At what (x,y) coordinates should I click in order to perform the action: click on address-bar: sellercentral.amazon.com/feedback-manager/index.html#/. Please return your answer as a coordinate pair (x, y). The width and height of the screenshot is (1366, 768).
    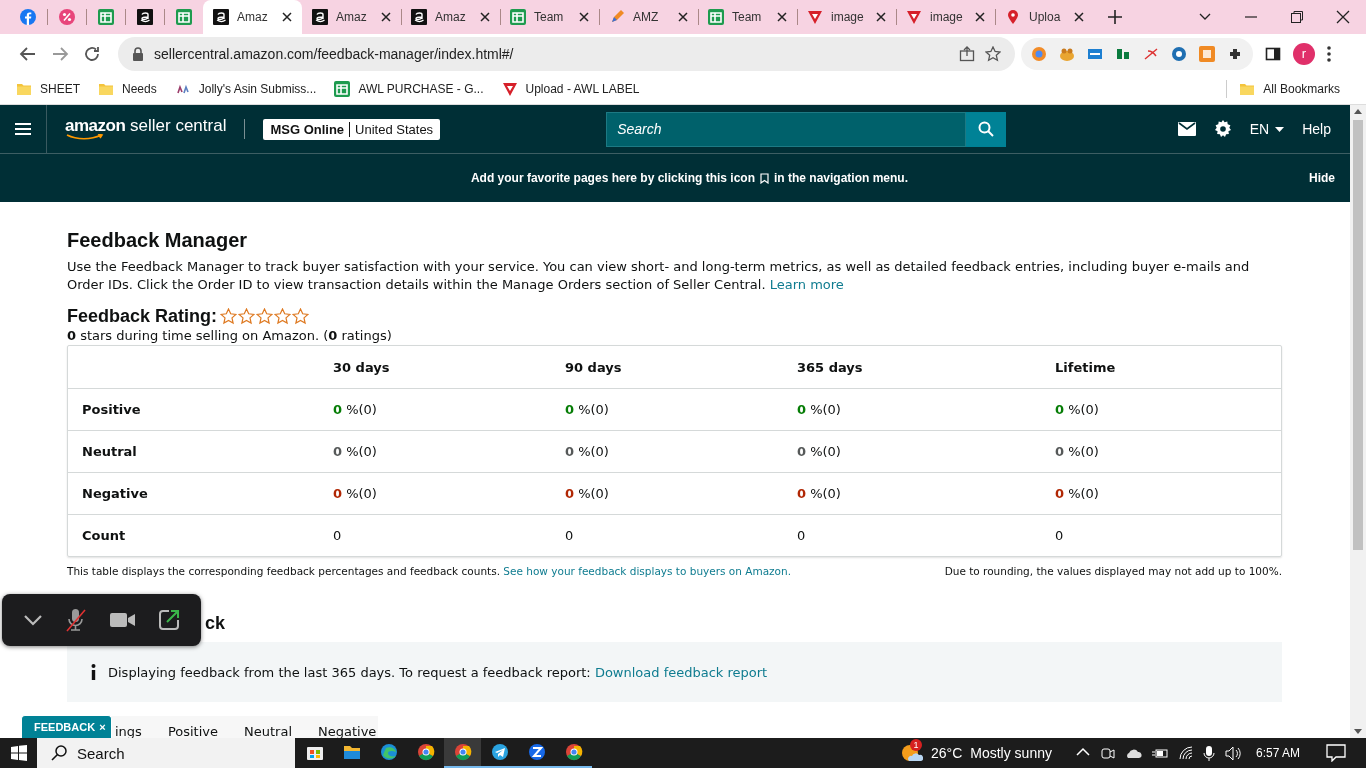
    Looking at the image, I should click on (566, 53).